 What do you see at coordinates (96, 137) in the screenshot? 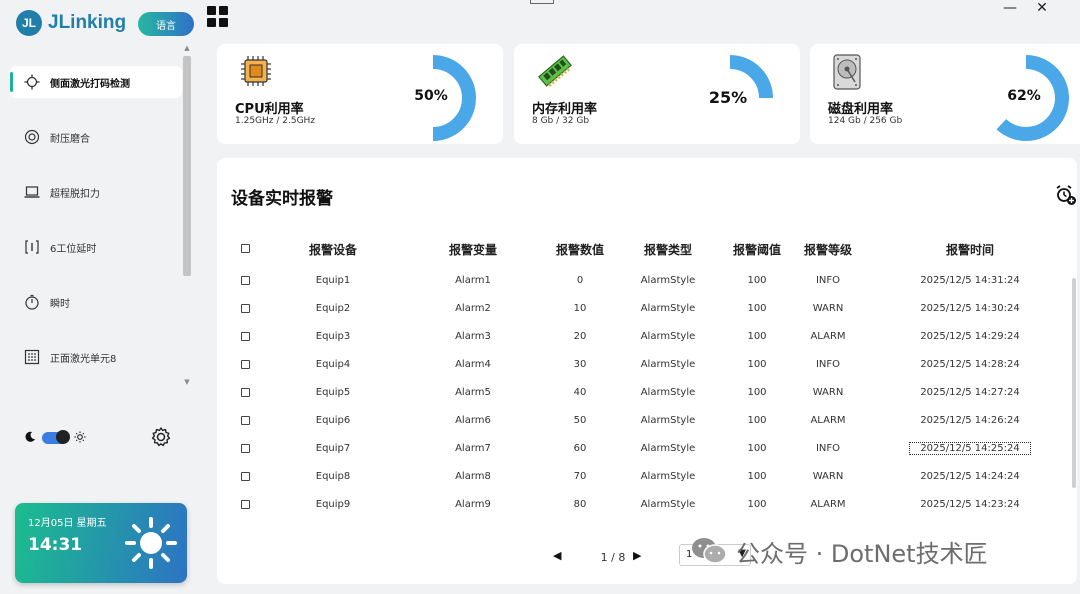
I see `sidebar-item-pressure: 耐压磨合` at bounding box center [96, 137].